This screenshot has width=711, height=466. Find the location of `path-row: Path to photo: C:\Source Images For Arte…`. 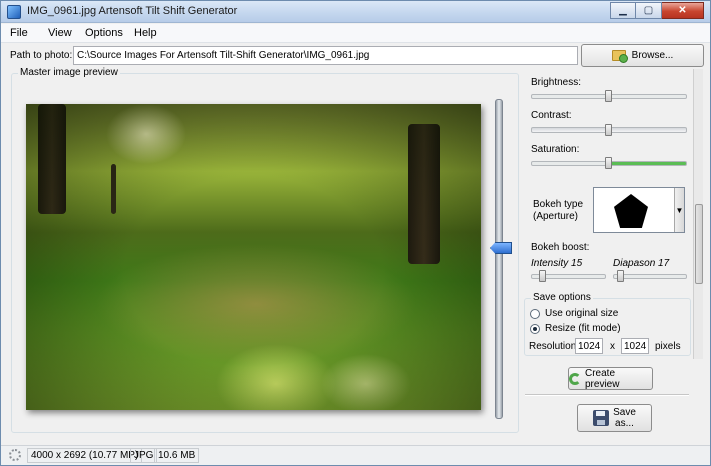

path-row: Path to photo: C:\Source Images For Arte… is located at coordinates (355, 56).